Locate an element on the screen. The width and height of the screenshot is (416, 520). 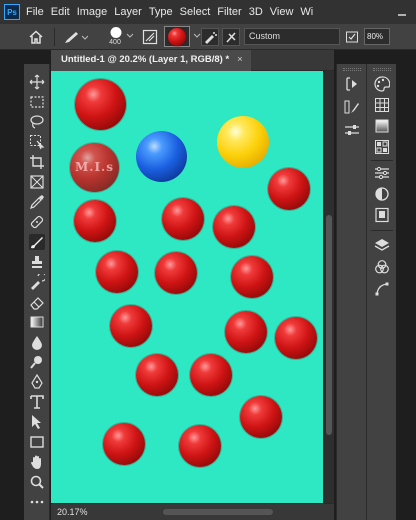
eraser-icon is located at coordinates (37, 302).